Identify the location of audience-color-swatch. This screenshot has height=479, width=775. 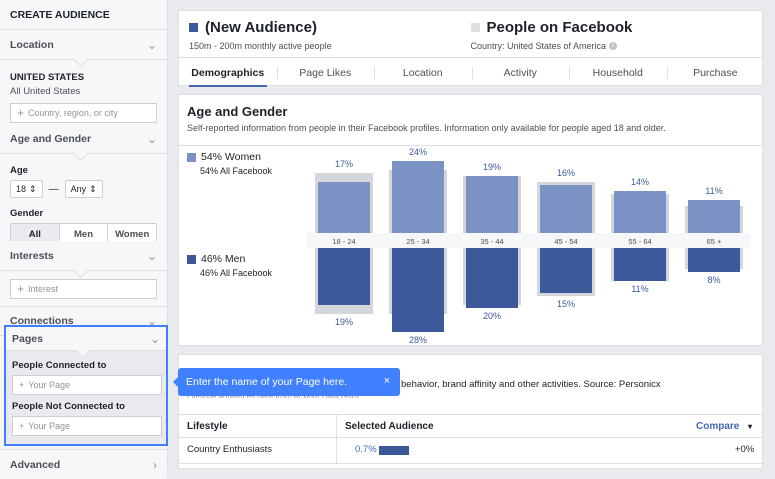
(193, 27).